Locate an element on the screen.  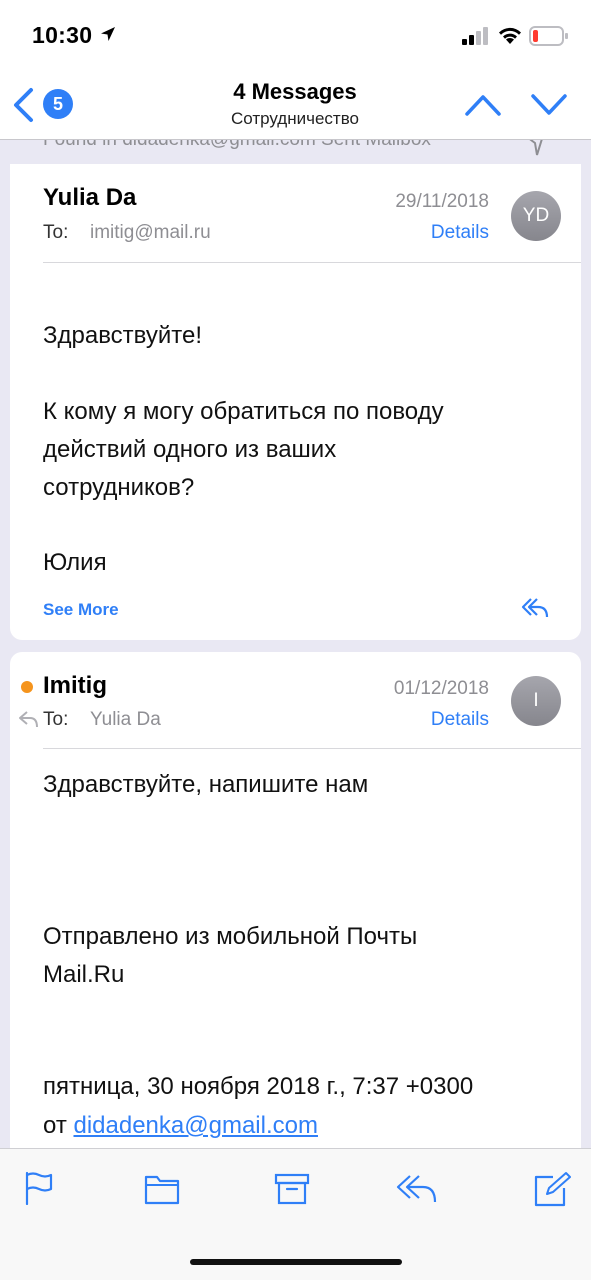
cellular-signal-icon is located at coordinates (476, 38).